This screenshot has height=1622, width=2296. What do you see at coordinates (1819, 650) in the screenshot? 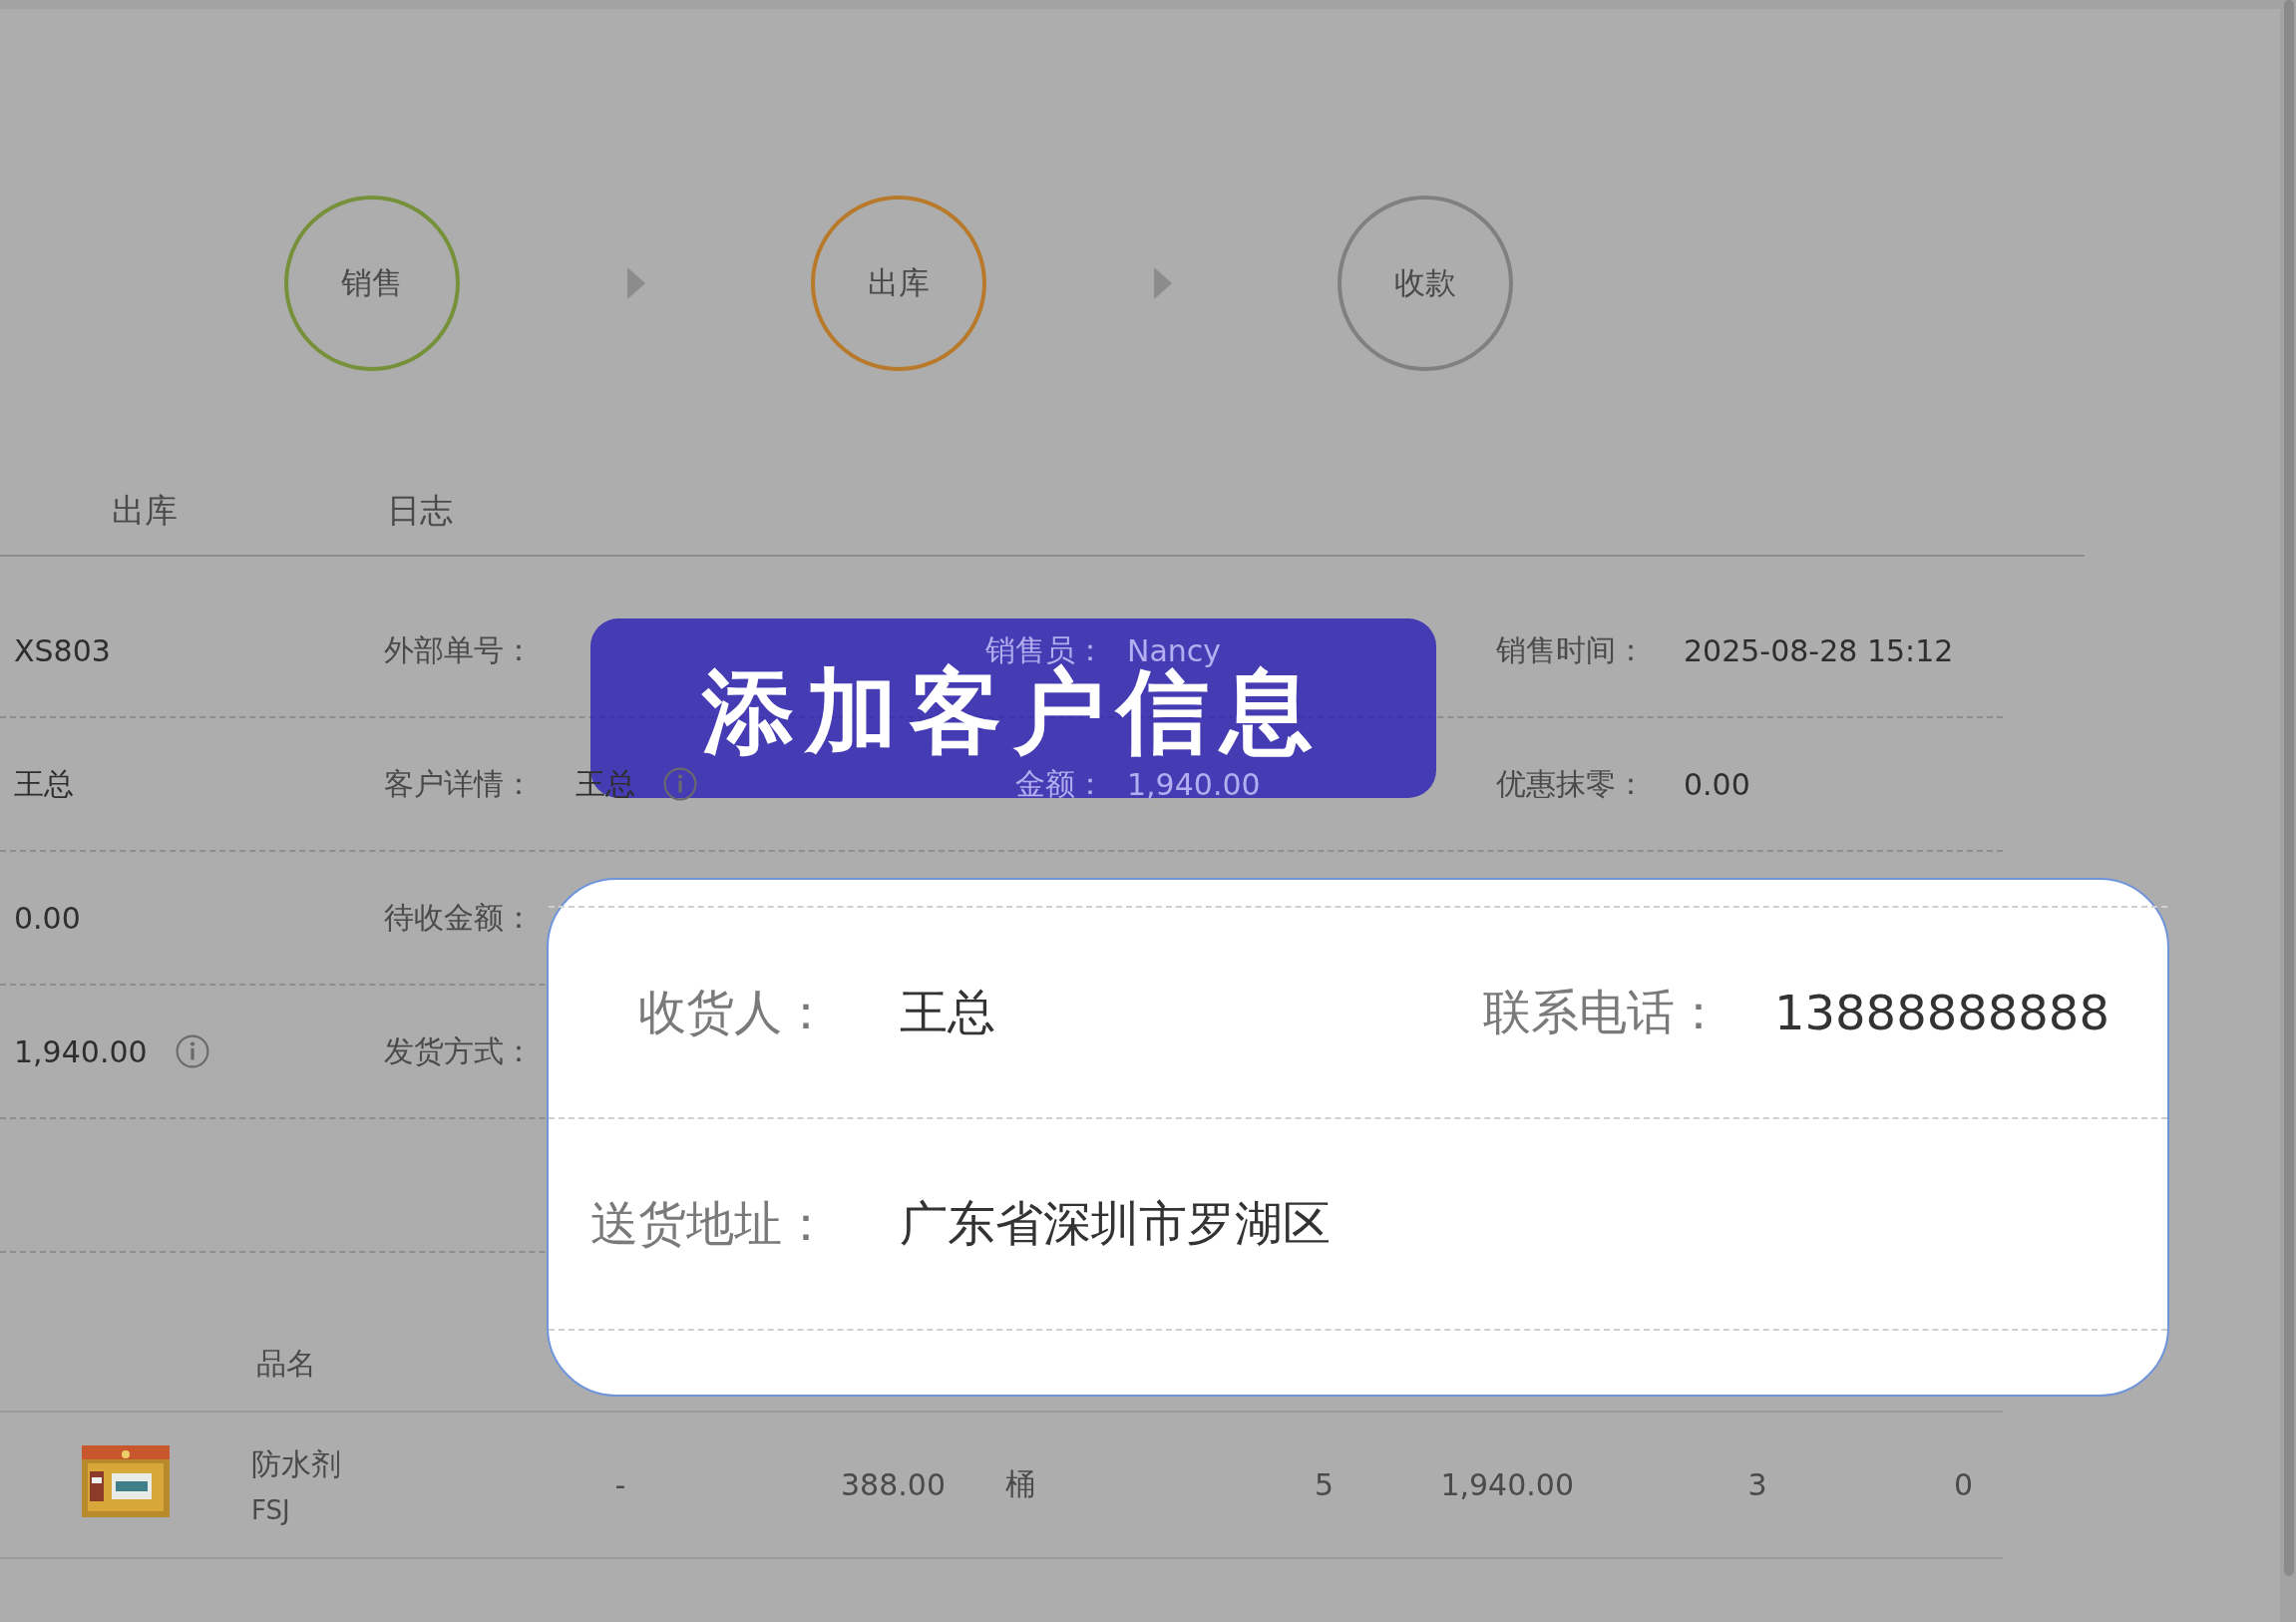
I see `field-value: 2025-08-28 15:12` at bounding box center [1819, 650].